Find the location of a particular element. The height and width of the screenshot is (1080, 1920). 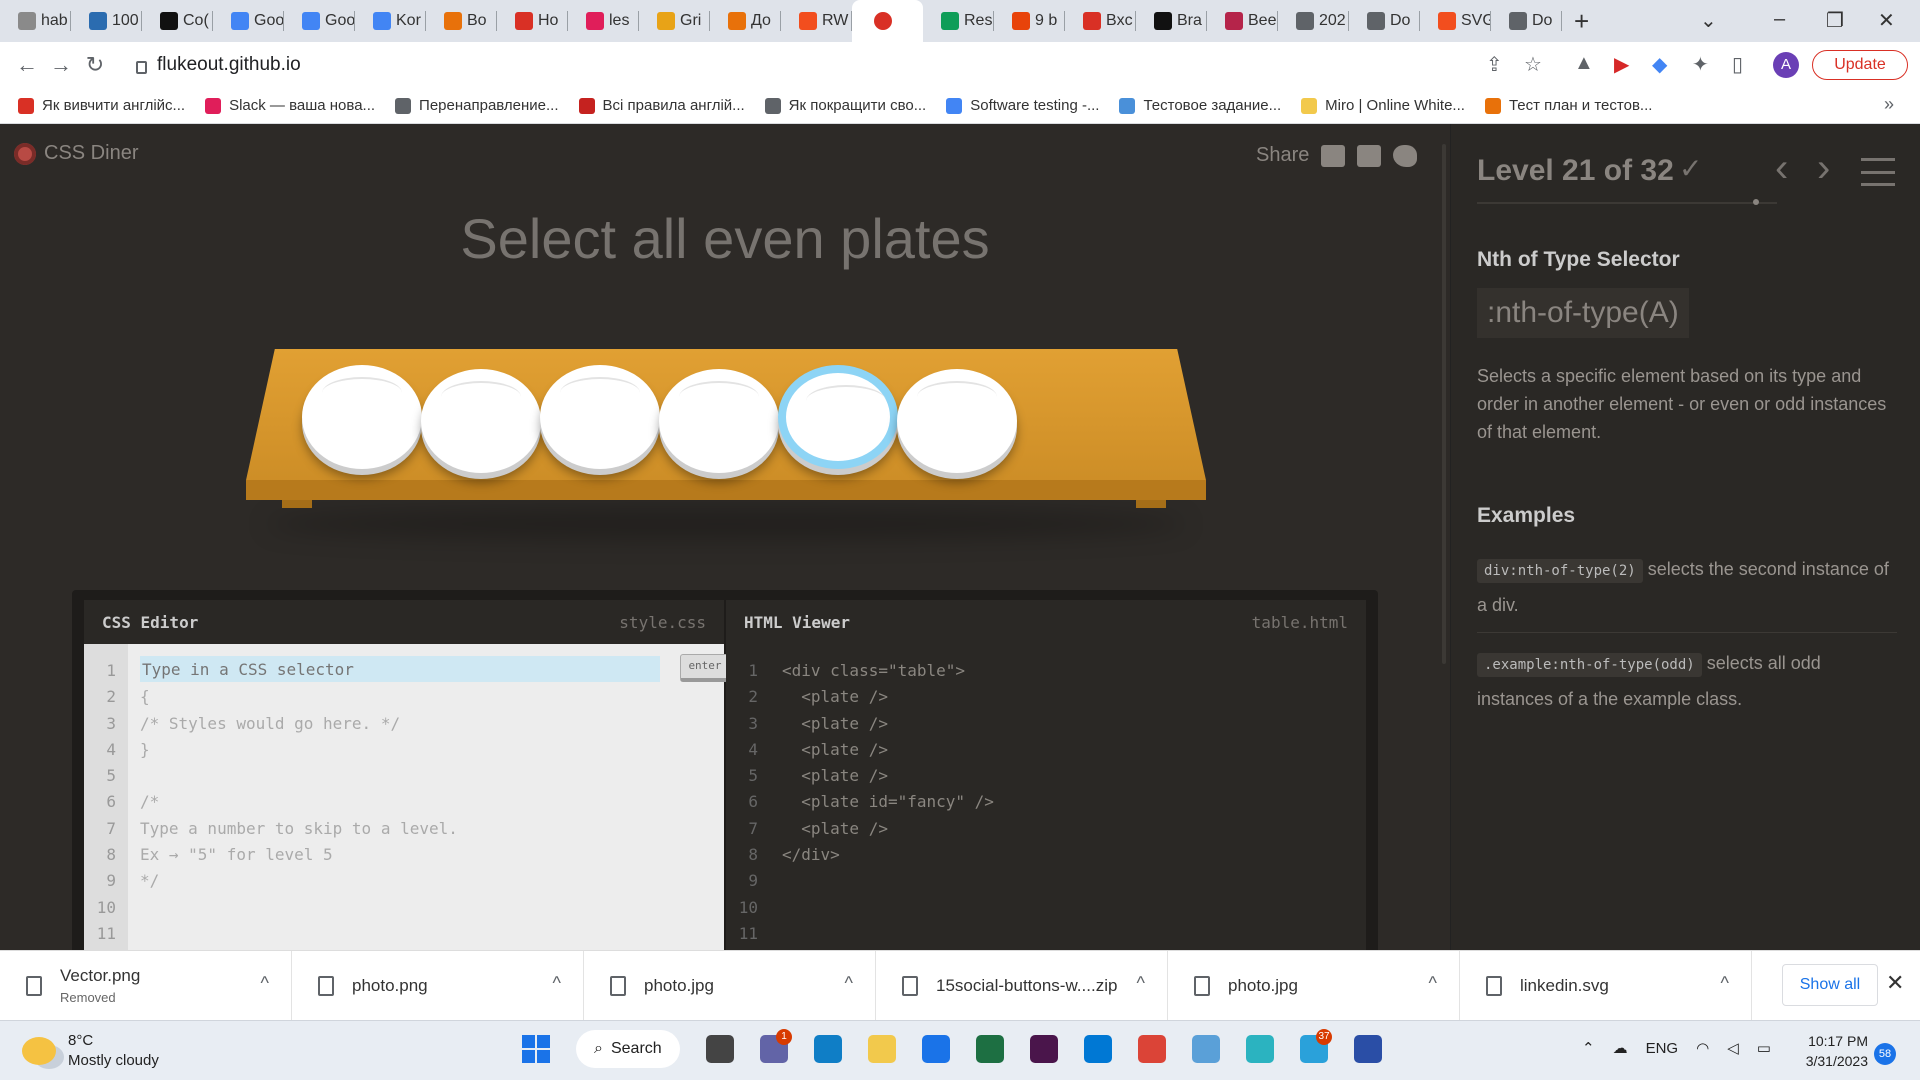

download-item: 15social-buttons-w....zip ^ is located at coordinates (1022, 985).